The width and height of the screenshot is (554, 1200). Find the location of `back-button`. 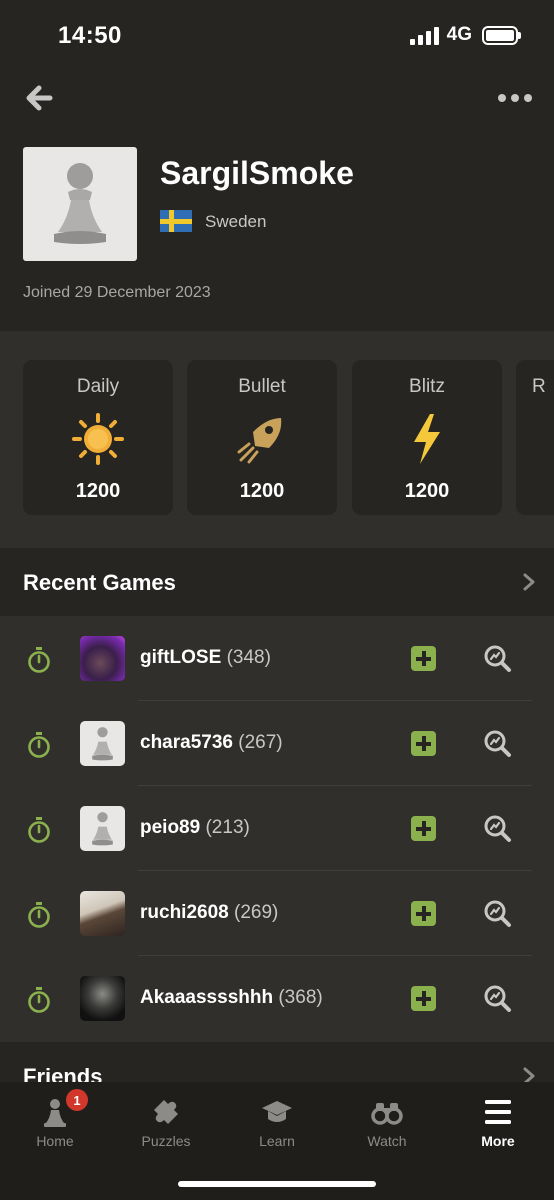

back-button is located at coordinates (40, 98).